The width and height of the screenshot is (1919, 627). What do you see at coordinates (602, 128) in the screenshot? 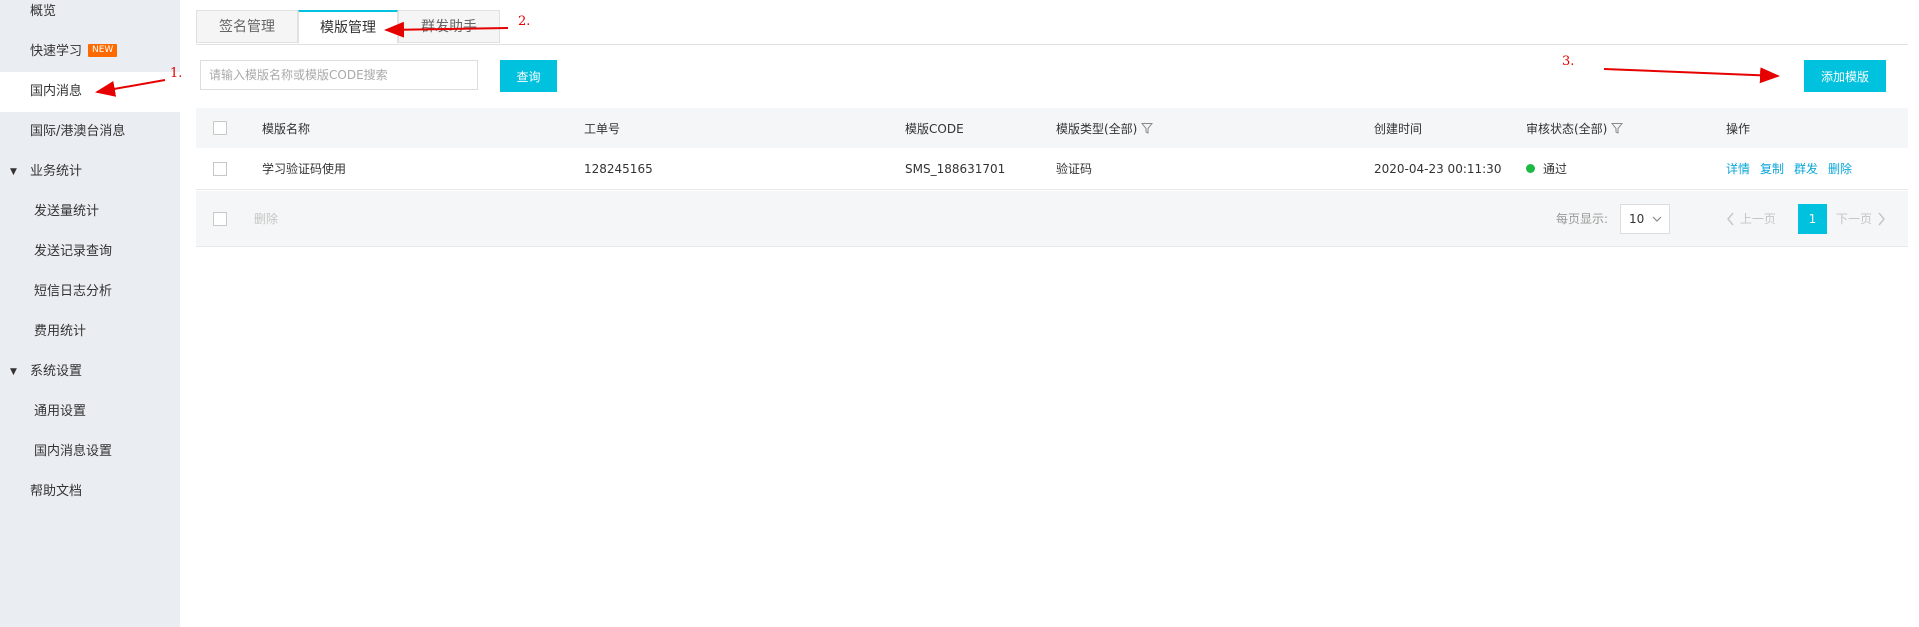
I see `column-header-ticket: 工单号` at bounding box center [602, 128].